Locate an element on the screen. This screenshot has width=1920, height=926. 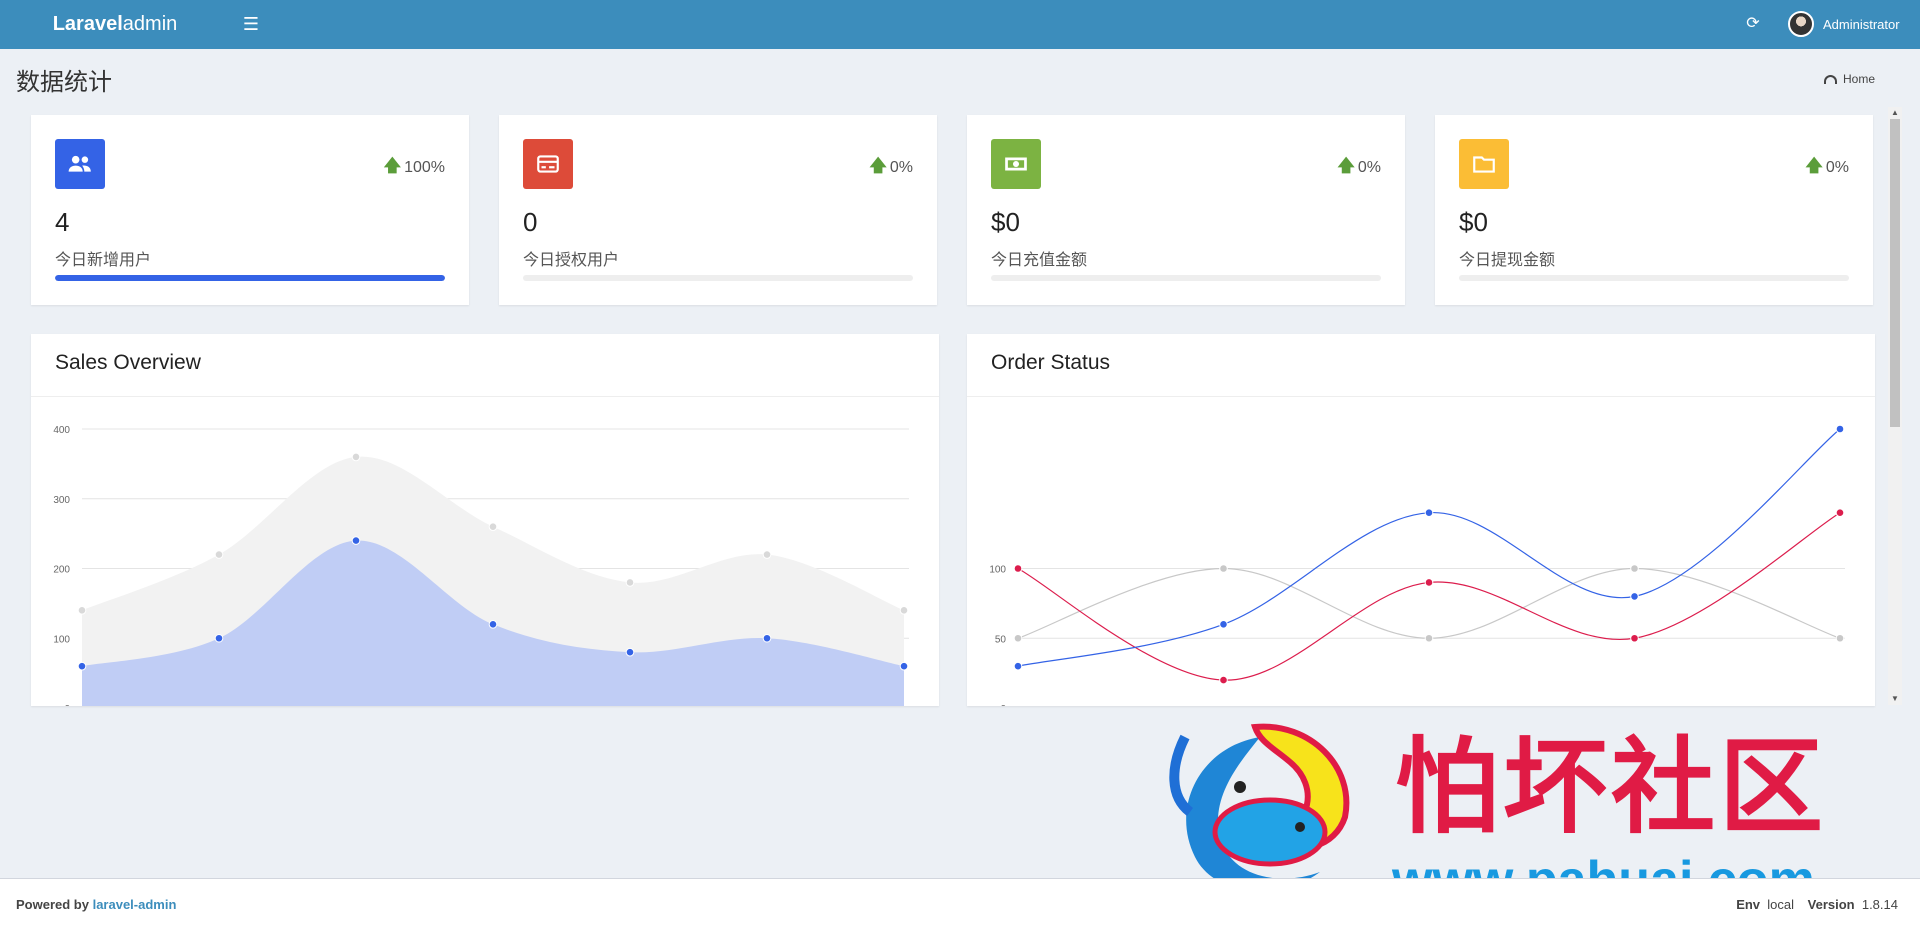
stat-card-authorized-users: 🡅 0% 0 今日授权用户 is located at coordinates (718, 210).